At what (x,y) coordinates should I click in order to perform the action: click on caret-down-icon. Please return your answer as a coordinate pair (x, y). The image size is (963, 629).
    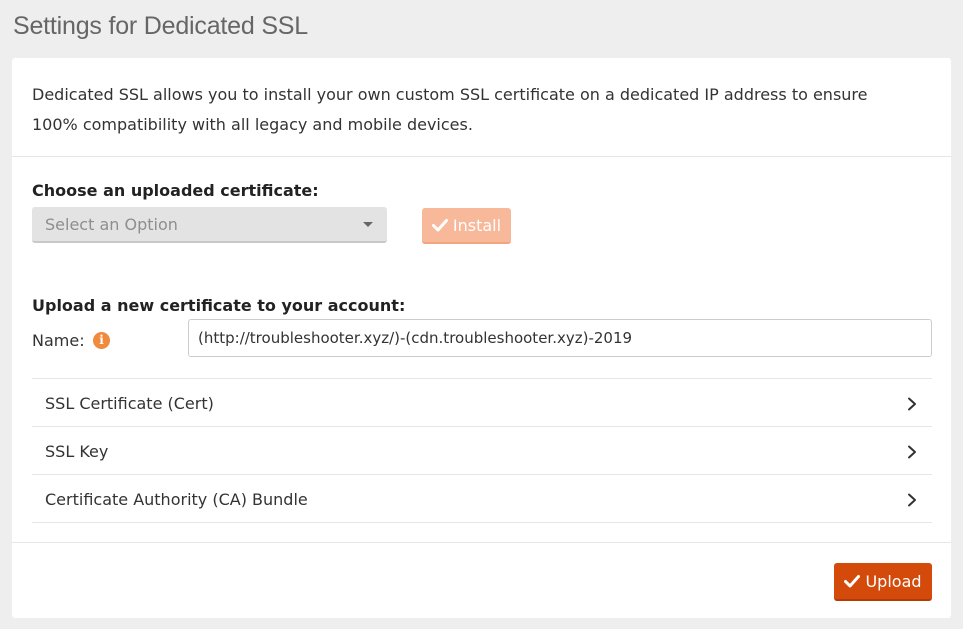
    Looking at the image, I should click on (368, 224).